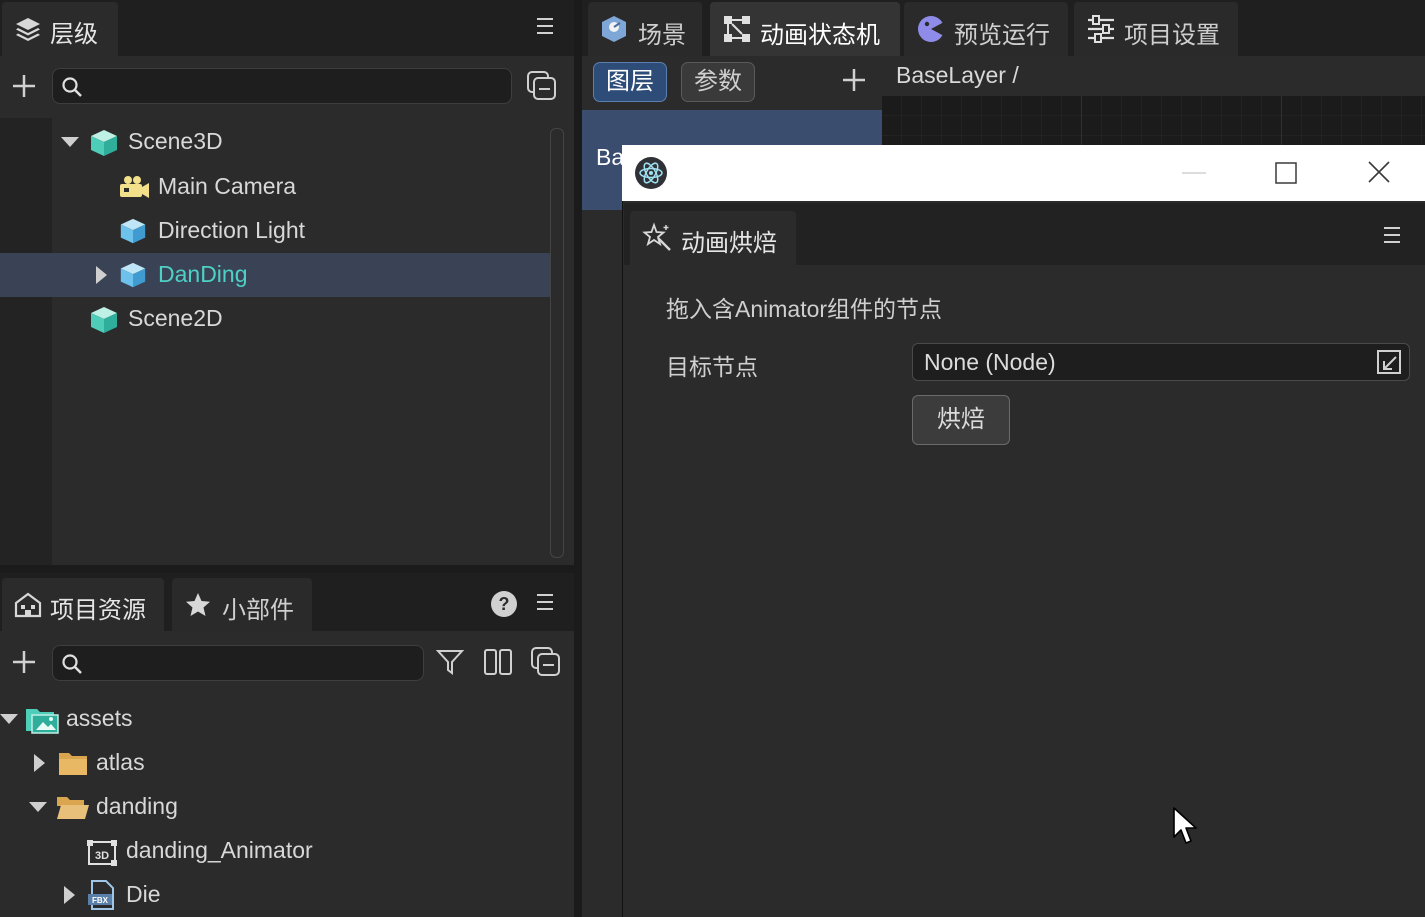 The width and height of the screenshot is (1425, 917). I want to click on tab-animation-state-machine: 动画状态机, so click(805, 29).